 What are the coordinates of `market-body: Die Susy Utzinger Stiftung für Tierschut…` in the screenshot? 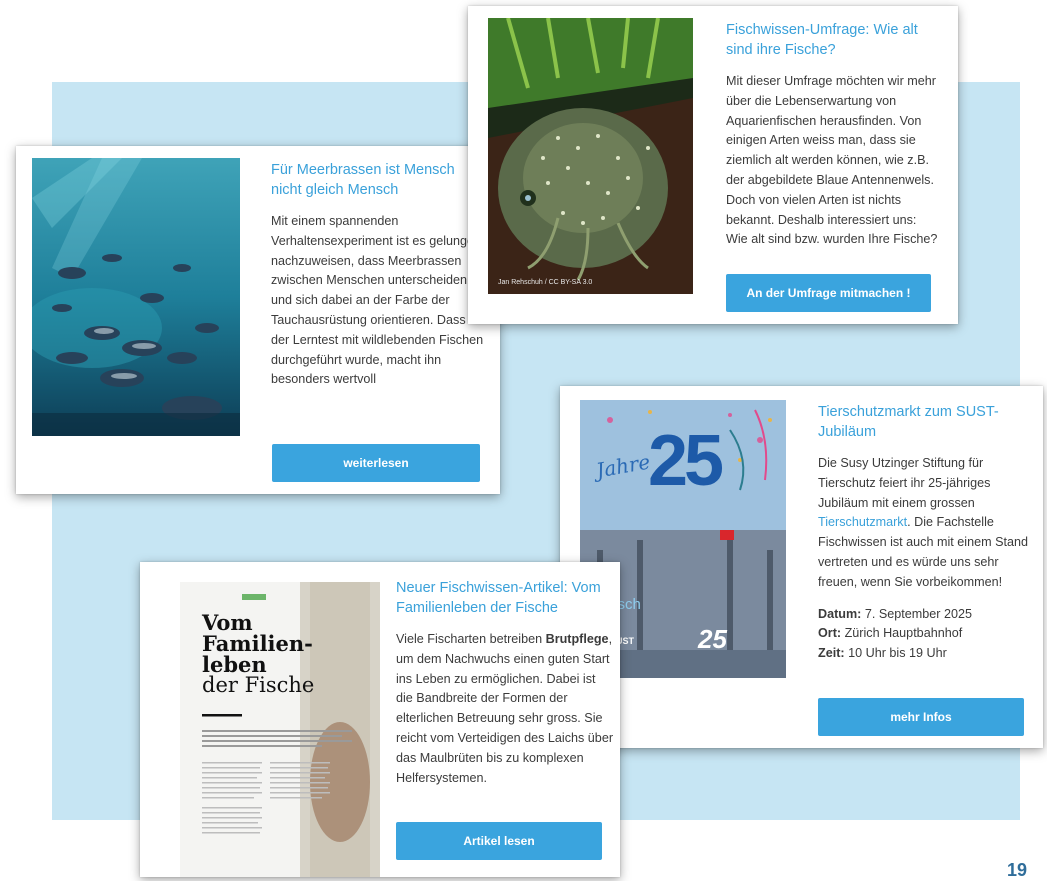 It's located at (923, 522).